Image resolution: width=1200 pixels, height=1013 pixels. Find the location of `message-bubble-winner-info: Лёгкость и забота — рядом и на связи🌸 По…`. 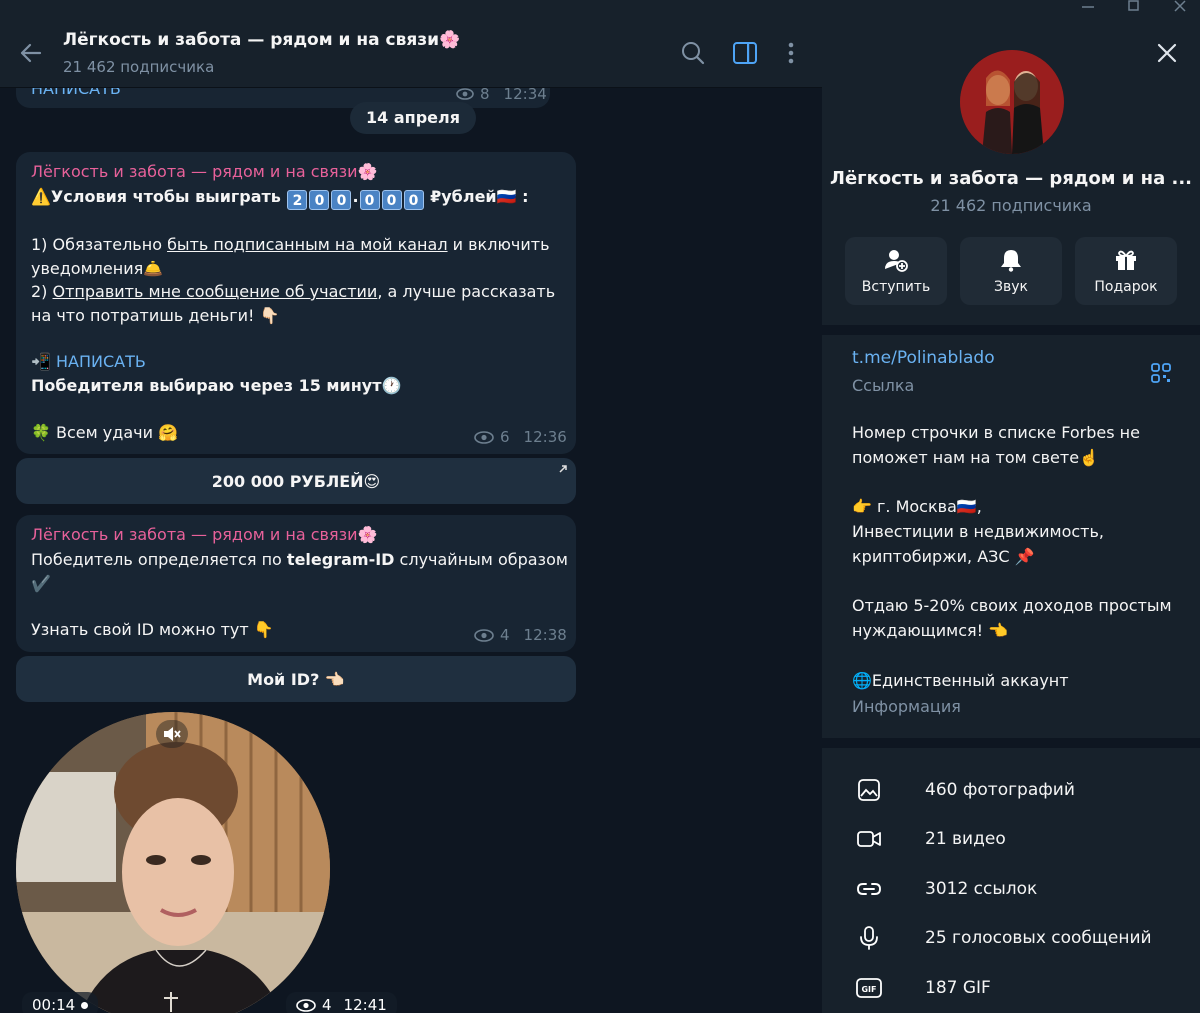

message-bubble-winner-info: Лёгкость и забота — рядом и на связи🌸 По… is located at coordinates (296, 583).